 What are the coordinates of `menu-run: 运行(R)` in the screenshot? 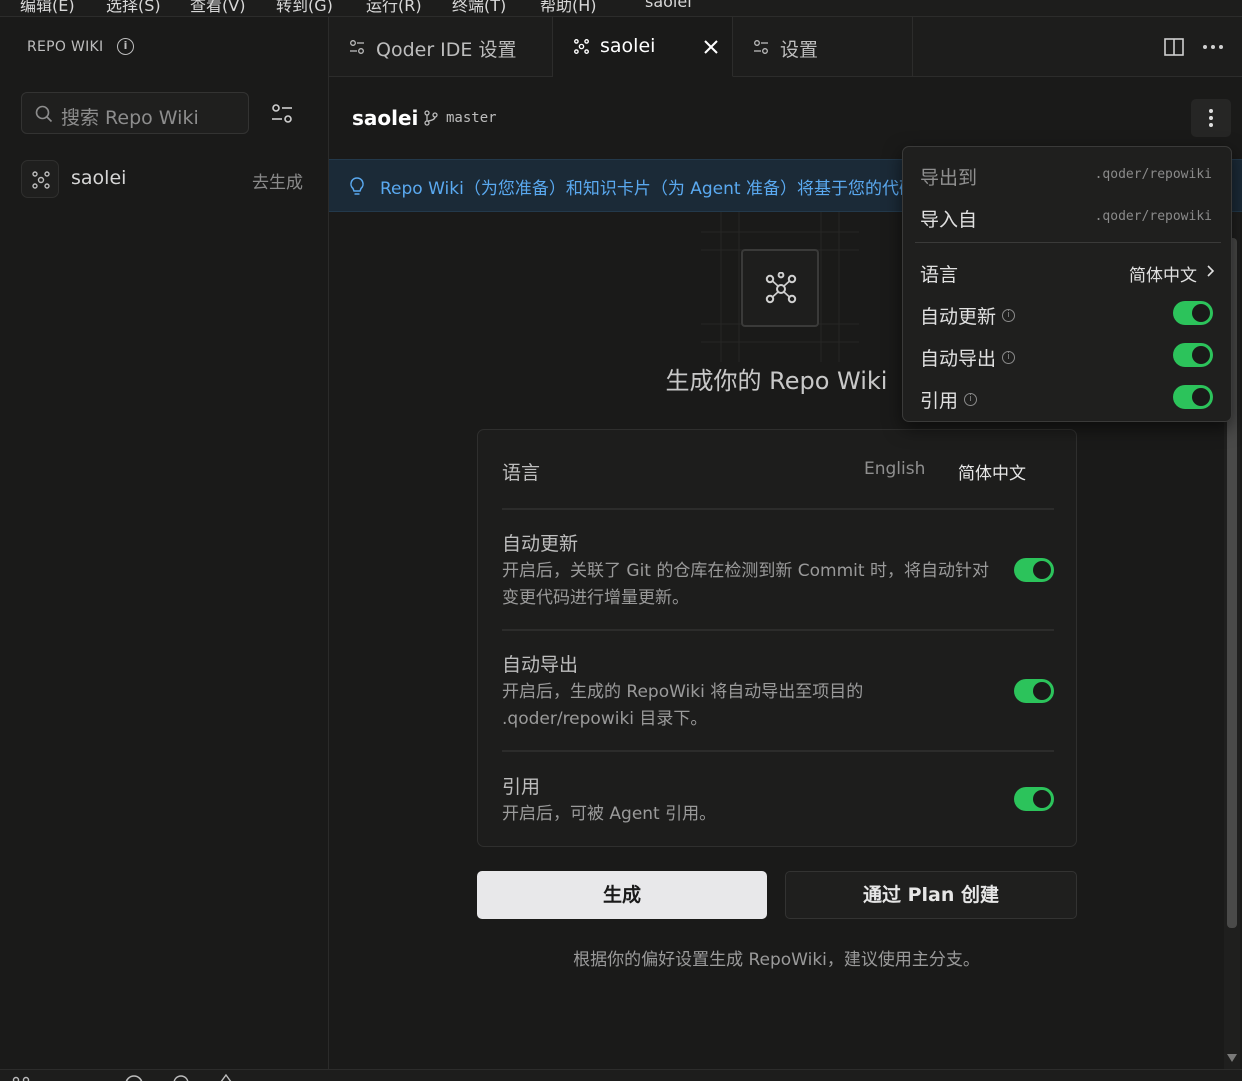 It's located at (394, 8).